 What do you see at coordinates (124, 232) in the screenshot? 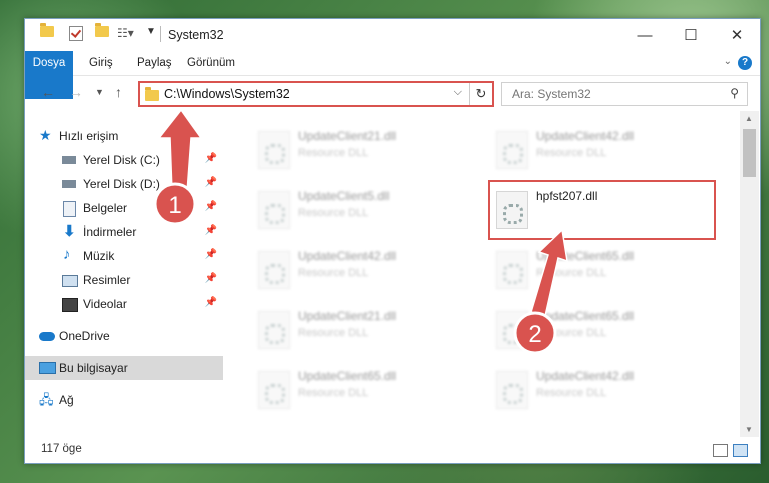
I see `nav-item-downloads: ⬇ İndirmeler 📌` at bounding box center [124, 232].